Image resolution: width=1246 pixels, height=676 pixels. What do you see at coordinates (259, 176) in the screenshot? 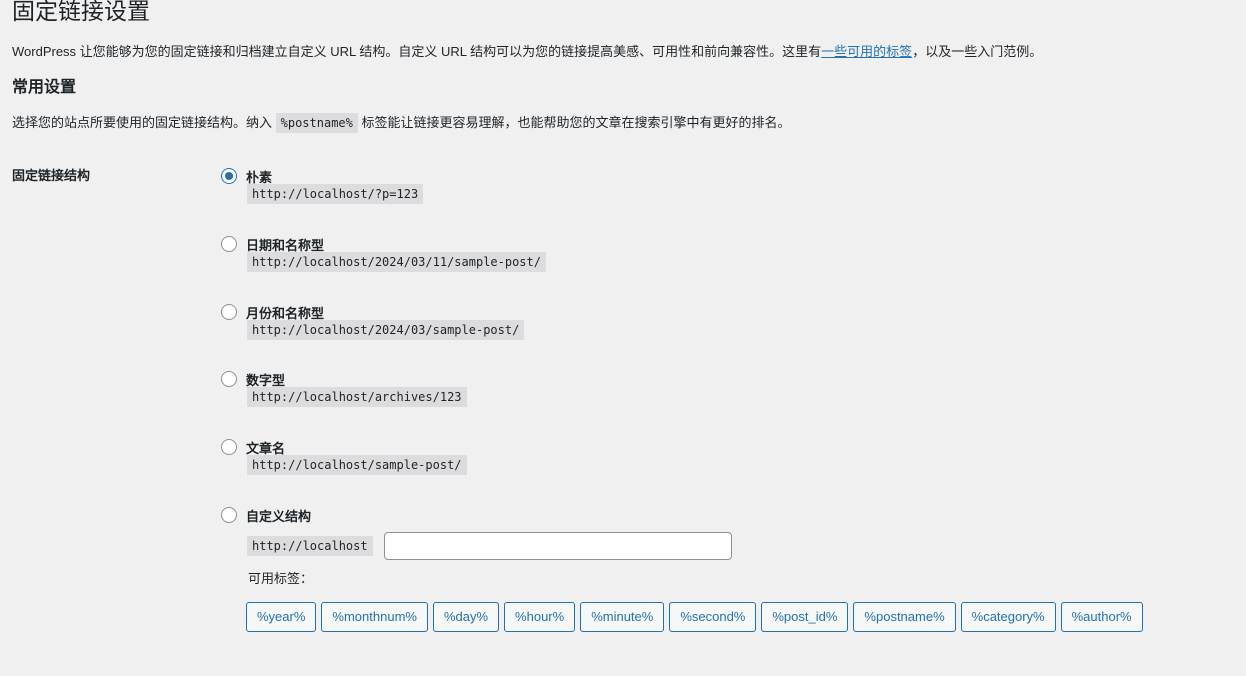
I see `radio-label-plain: 朴素` at bounding box center [259, 176].